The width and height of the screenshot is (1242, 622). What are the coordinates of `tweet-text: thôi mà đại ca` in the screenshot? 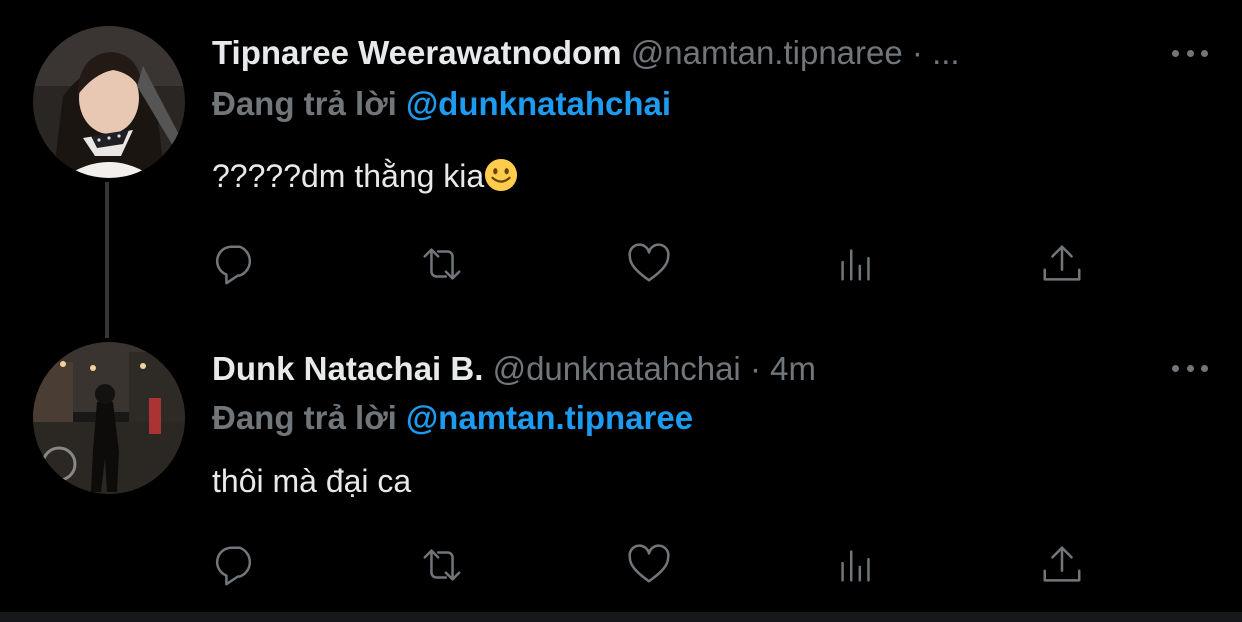 It's located at (311, 481).